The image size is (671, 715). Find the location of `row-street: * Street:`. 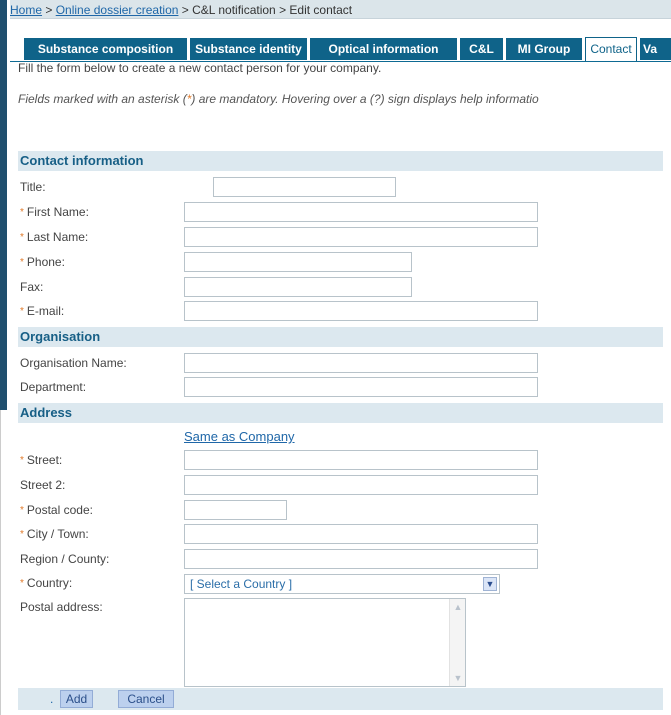

row-street: * Street: is located at coordinates (340, 461).